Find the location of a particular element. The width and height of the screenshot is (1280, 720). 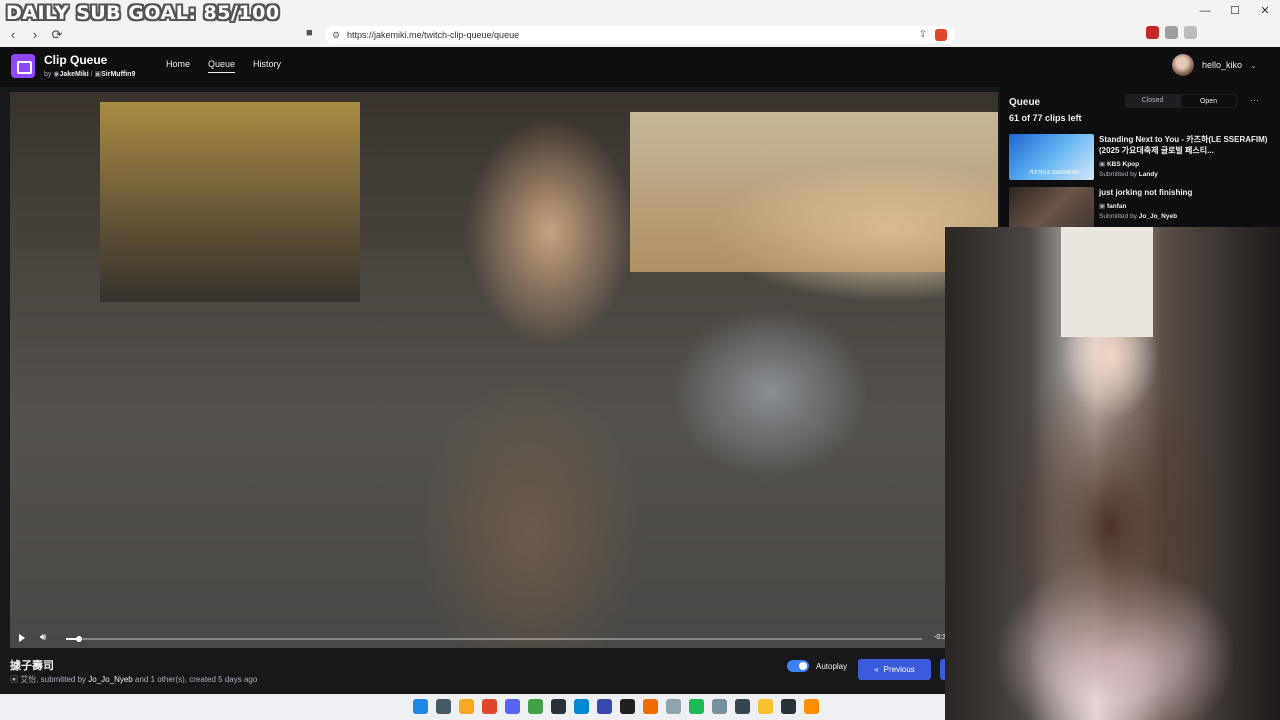

queue-item-channel-name: KBS Kpop is located at coordinates (1123, 164).